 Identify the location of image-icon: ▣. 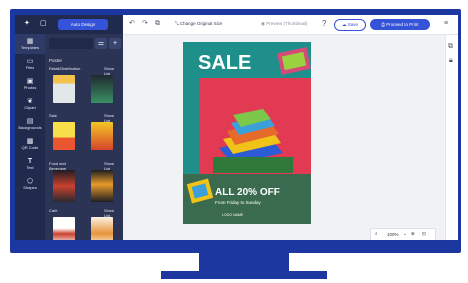
(30, 81).